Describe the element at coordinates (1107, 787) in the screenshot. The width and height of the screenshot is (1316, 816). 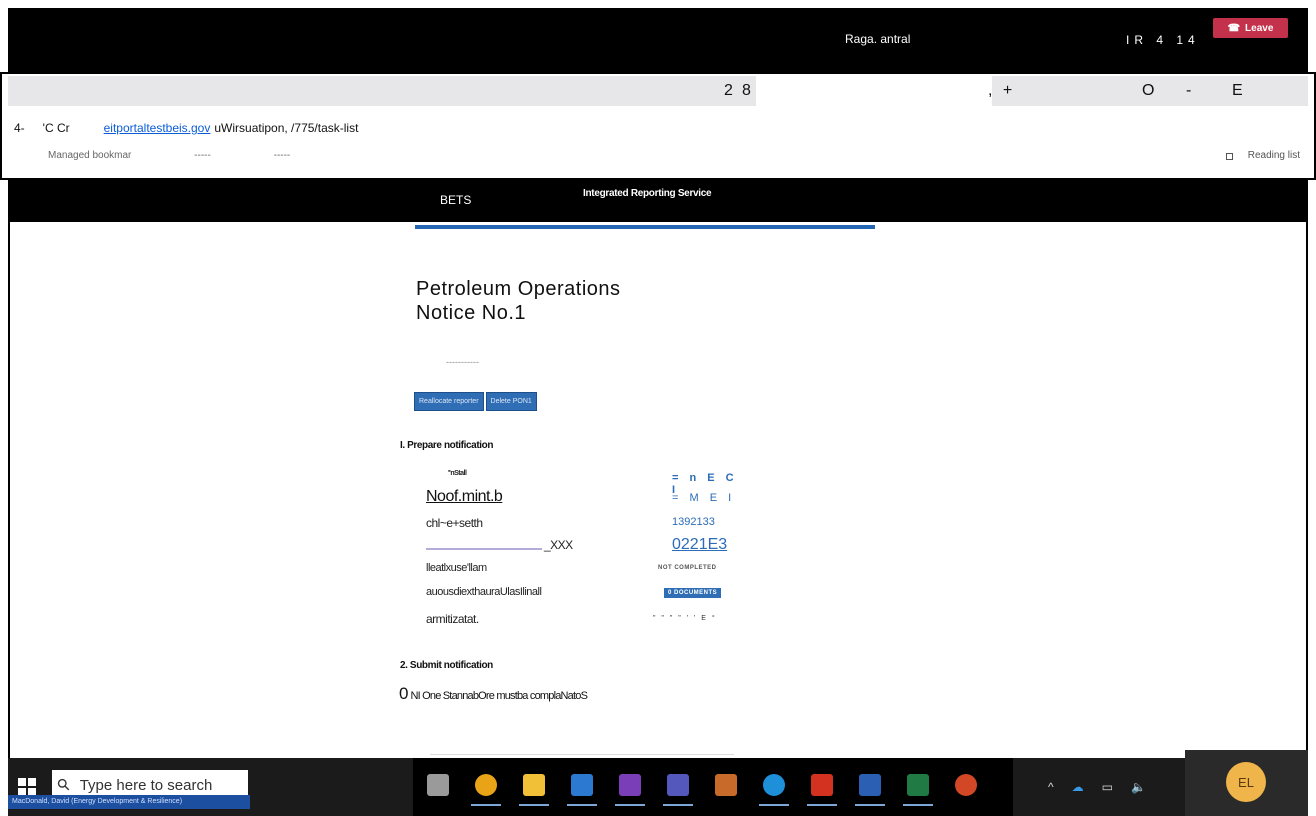
I see `network-icon: ▭` at that location.